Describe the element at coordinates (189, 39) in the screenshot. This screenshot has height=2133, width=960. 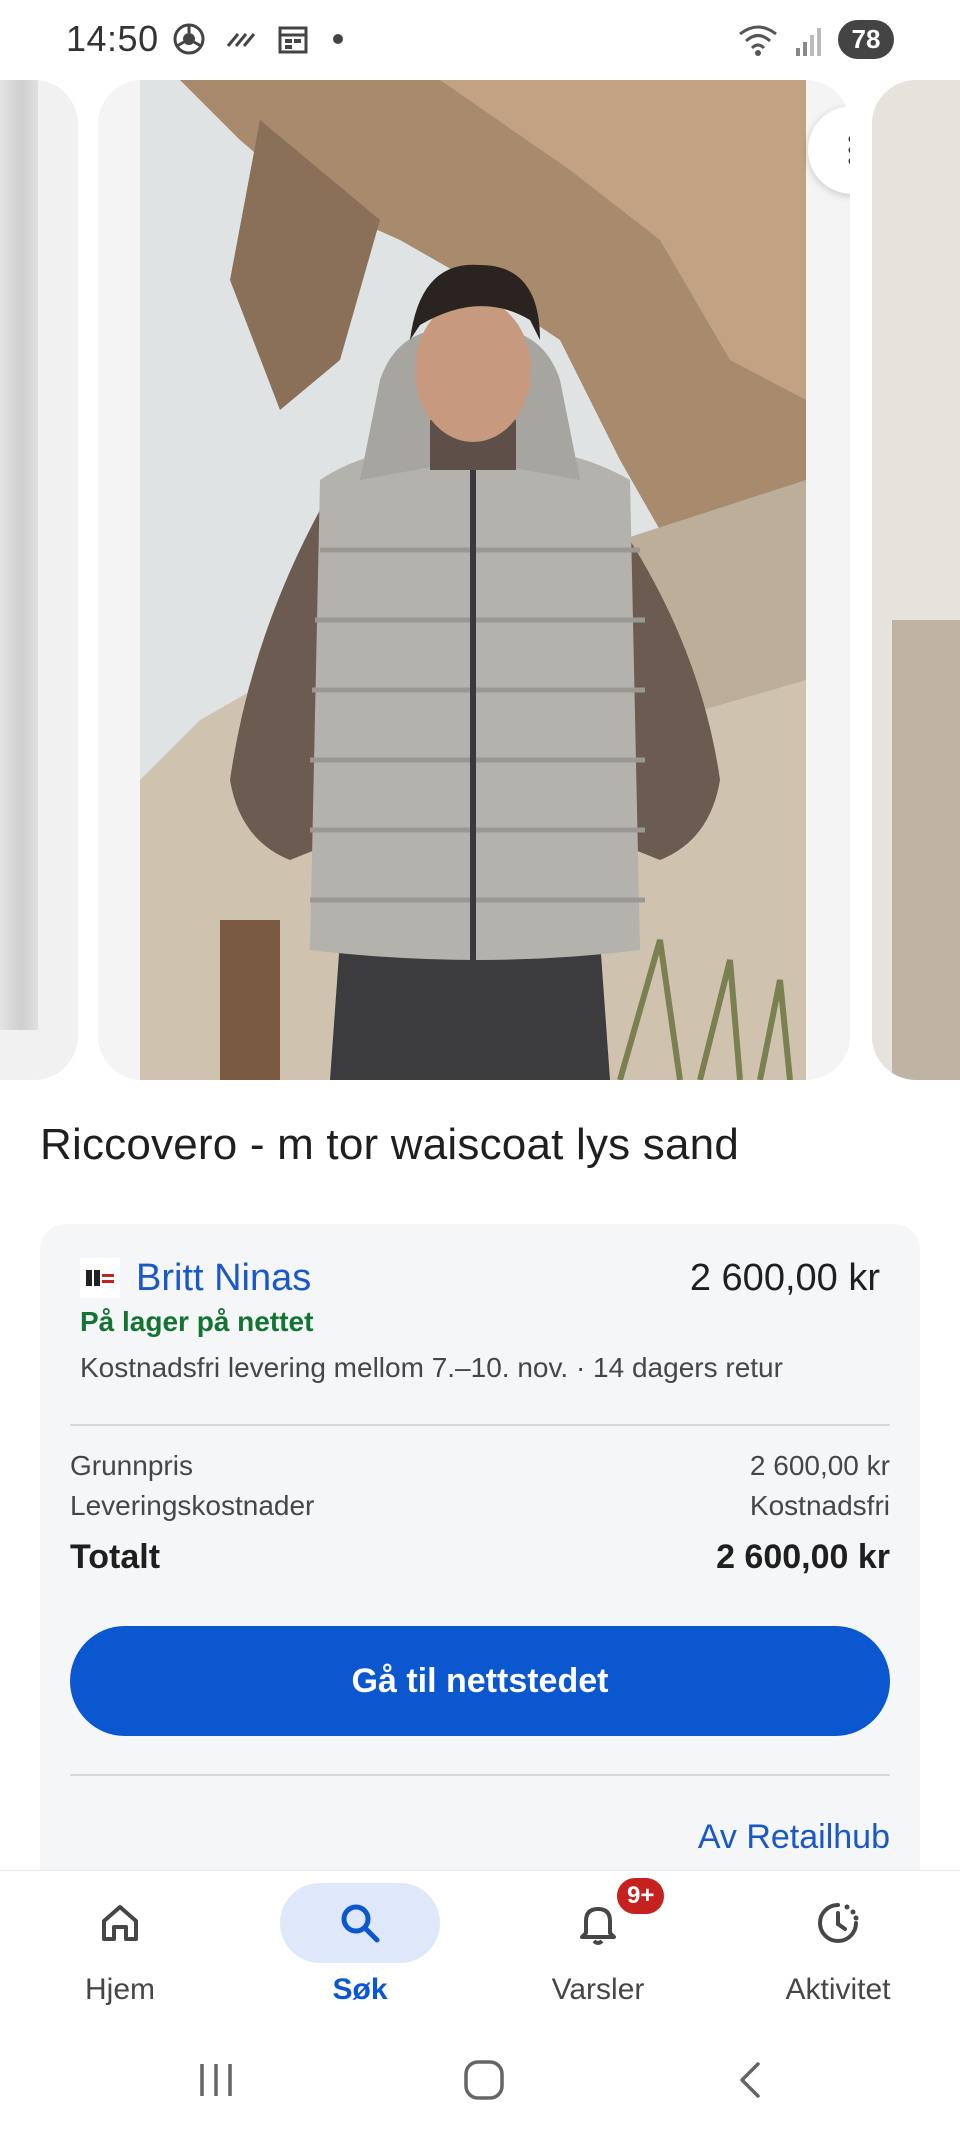
I see `chrome-app-icon` at that location.